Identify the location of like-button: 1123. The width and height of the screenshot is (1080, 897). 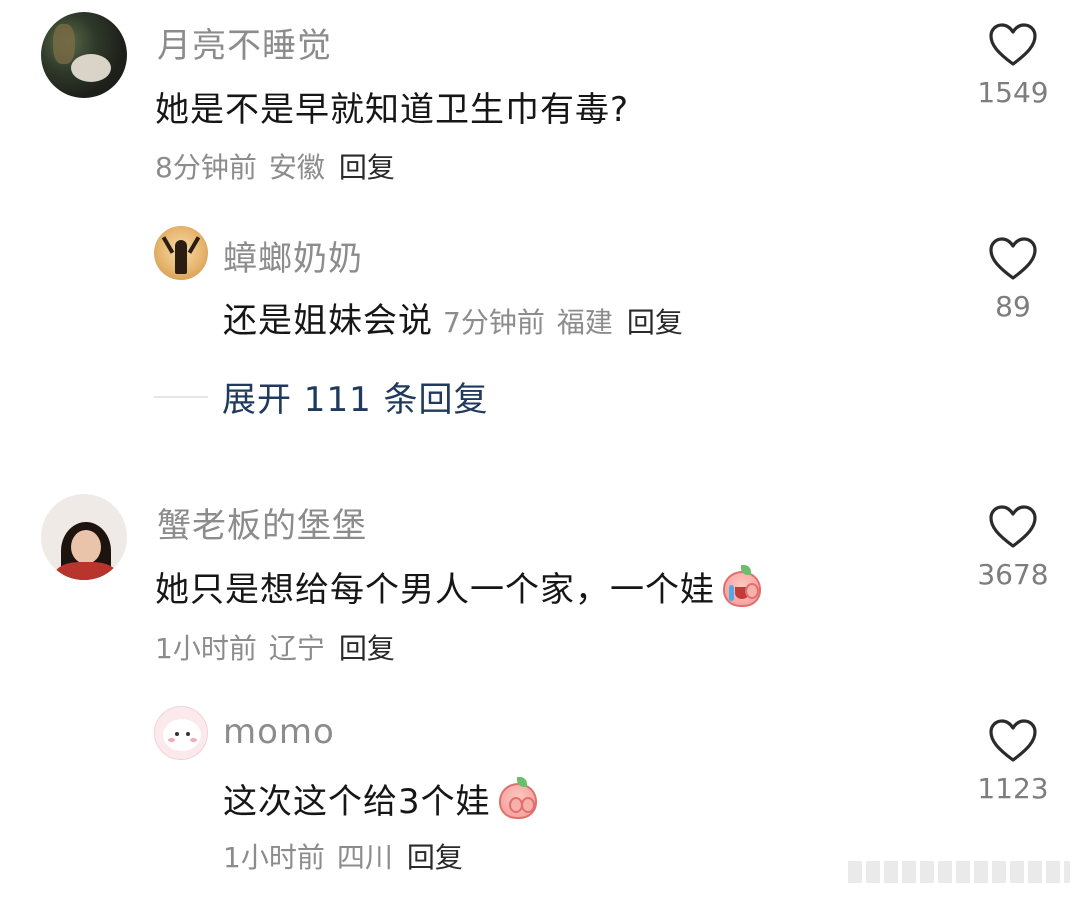
(1013, 761).